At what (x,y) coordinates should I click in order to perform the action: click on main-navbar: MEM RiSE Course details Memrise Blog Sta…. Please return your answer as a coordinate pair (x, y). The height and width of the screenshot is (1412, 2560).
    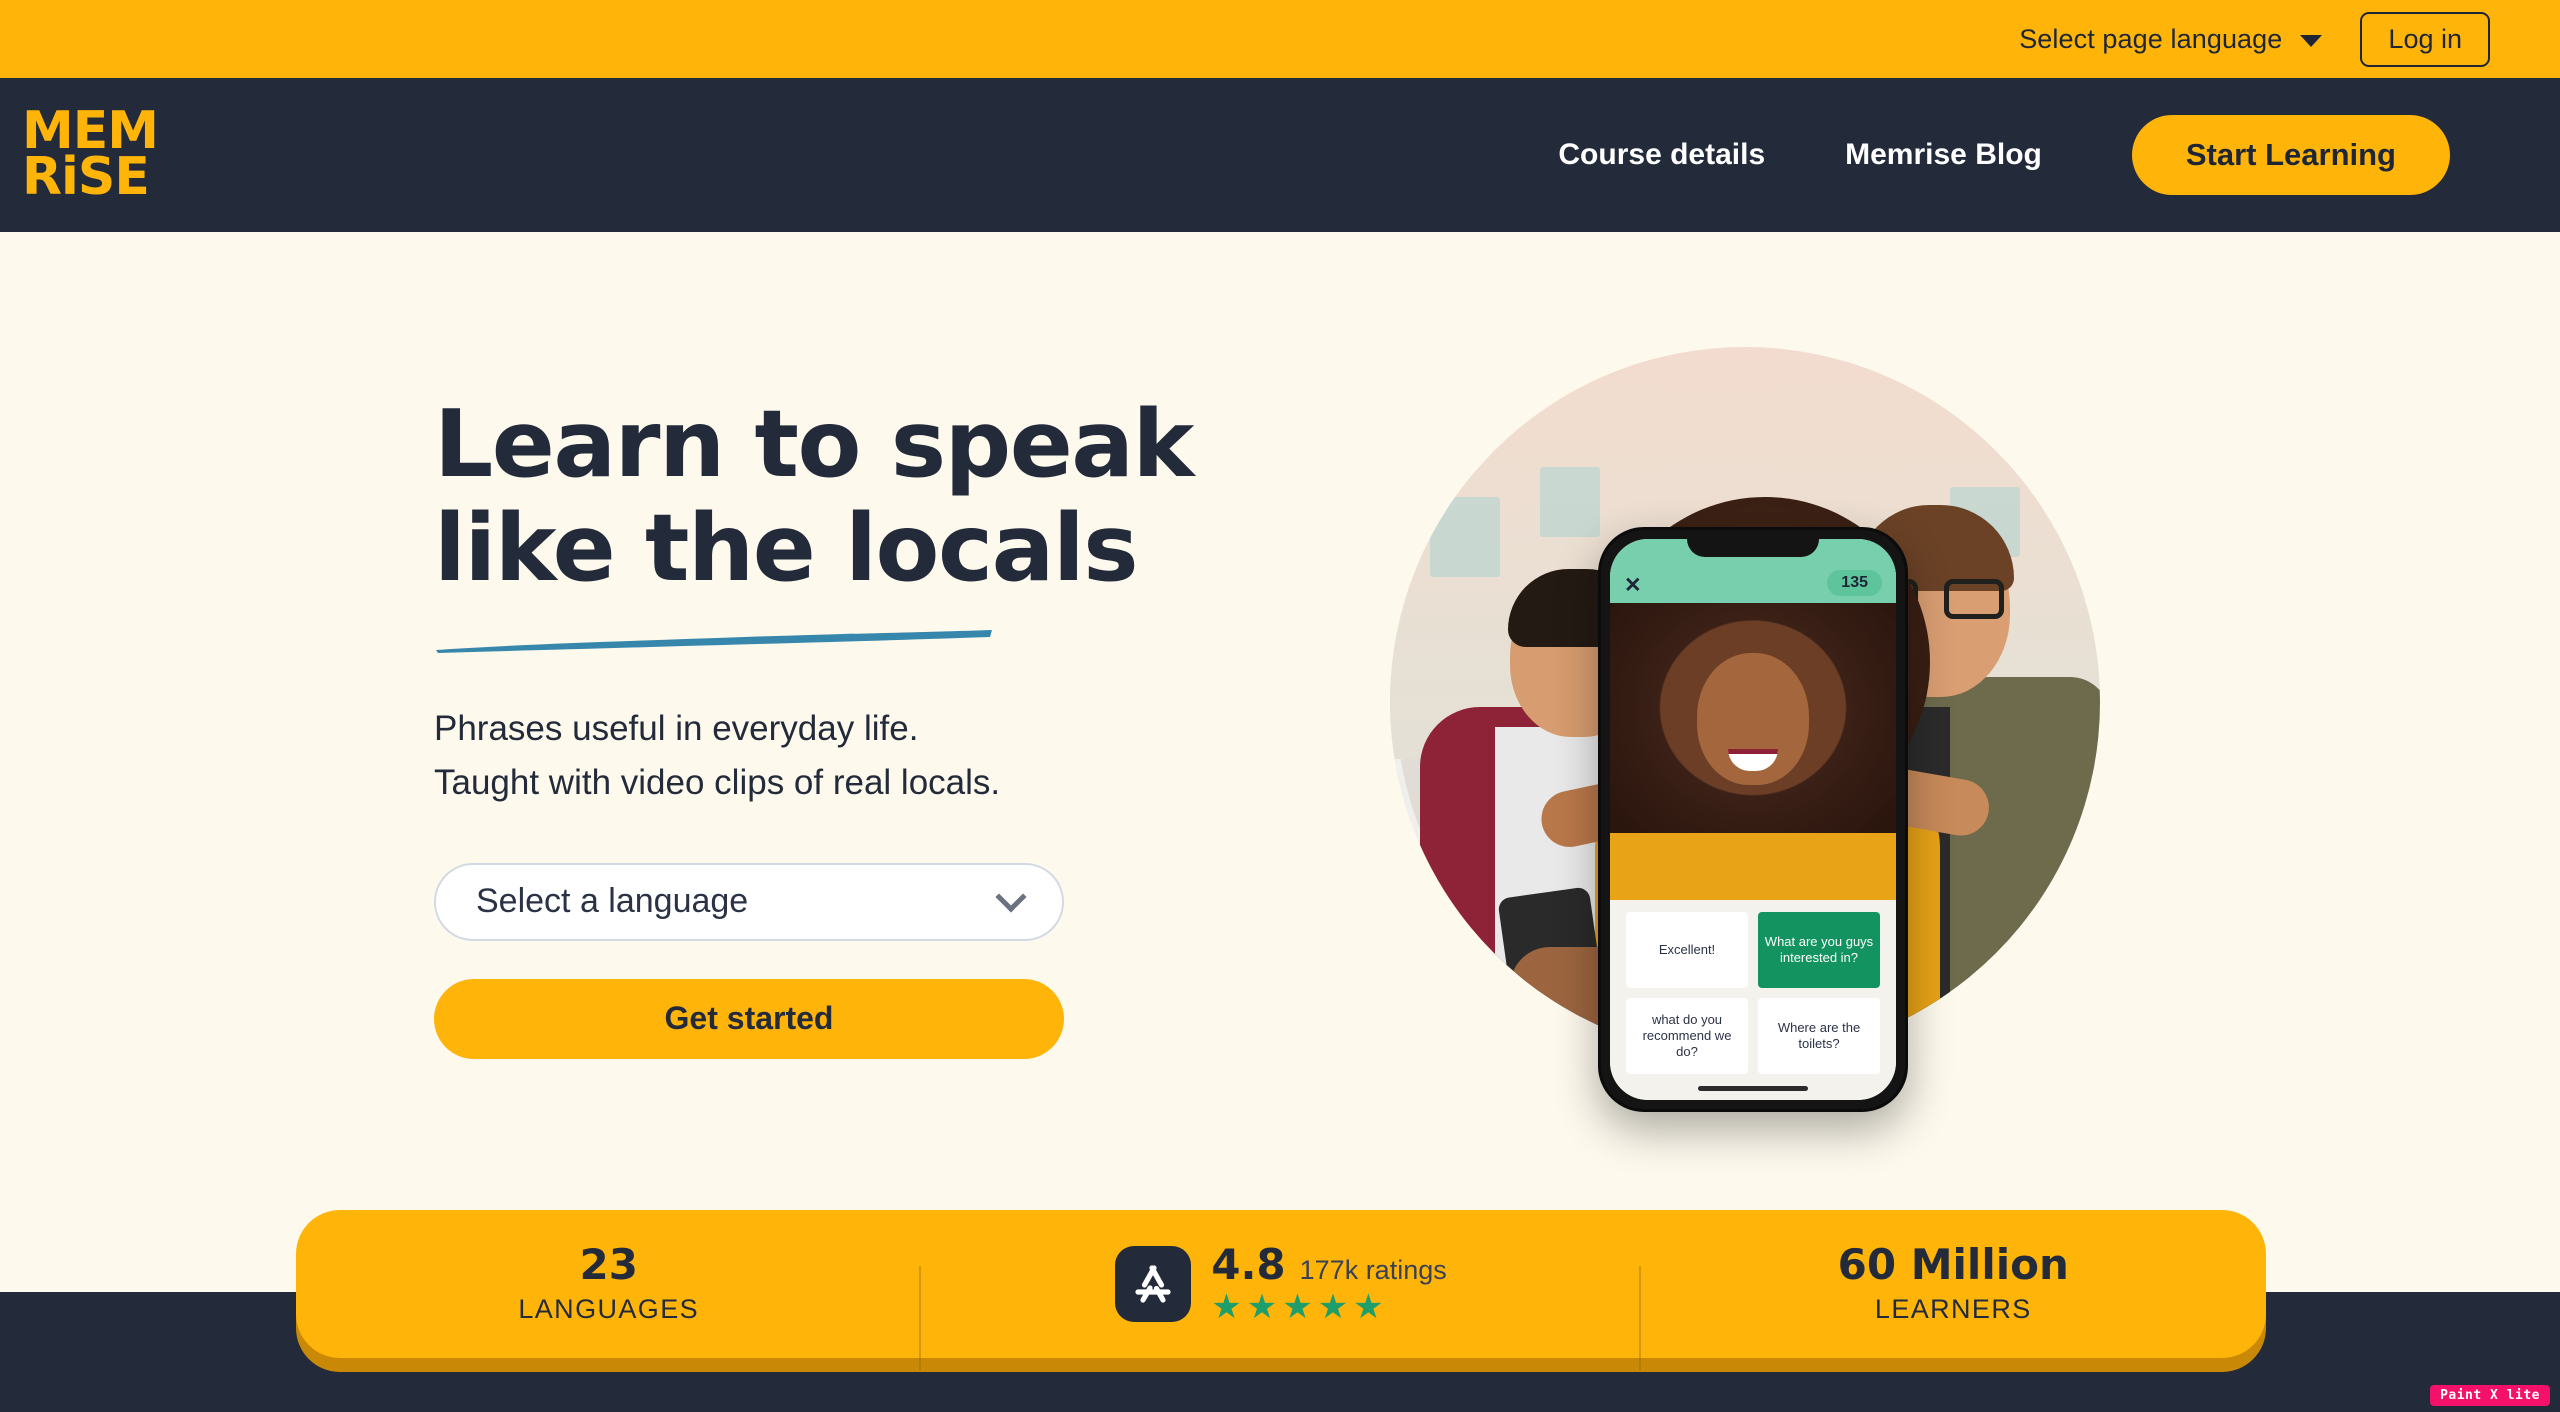
    Looking at the image, I should click on (1280, 155).